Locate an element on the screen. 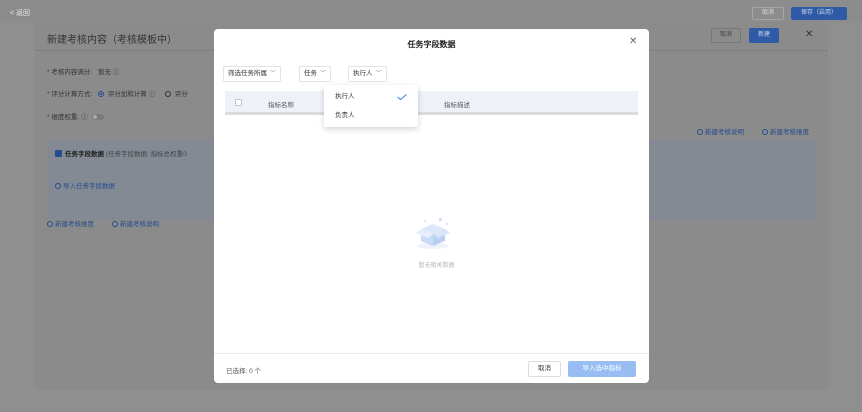 Image resolution: width=862 pixels, height=412 pixels. col-desc-header: 指标描述 is located at coordinates (457, 105).